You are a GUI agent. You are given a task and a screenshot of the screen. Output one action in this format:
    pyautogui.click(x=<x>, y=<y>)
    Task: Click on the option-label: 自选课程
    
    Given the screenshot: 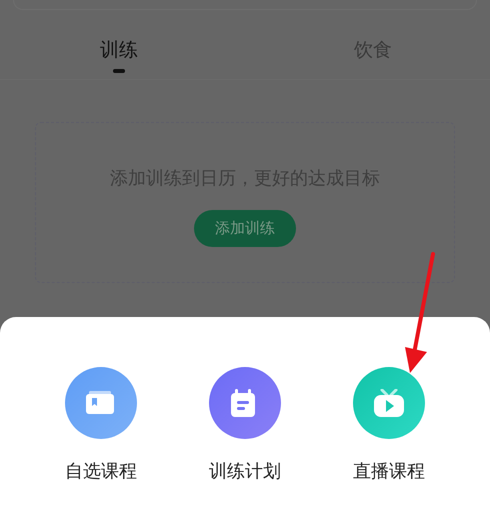 What is the action you would take?
    pyautogui.click(x=101, y=471)
    